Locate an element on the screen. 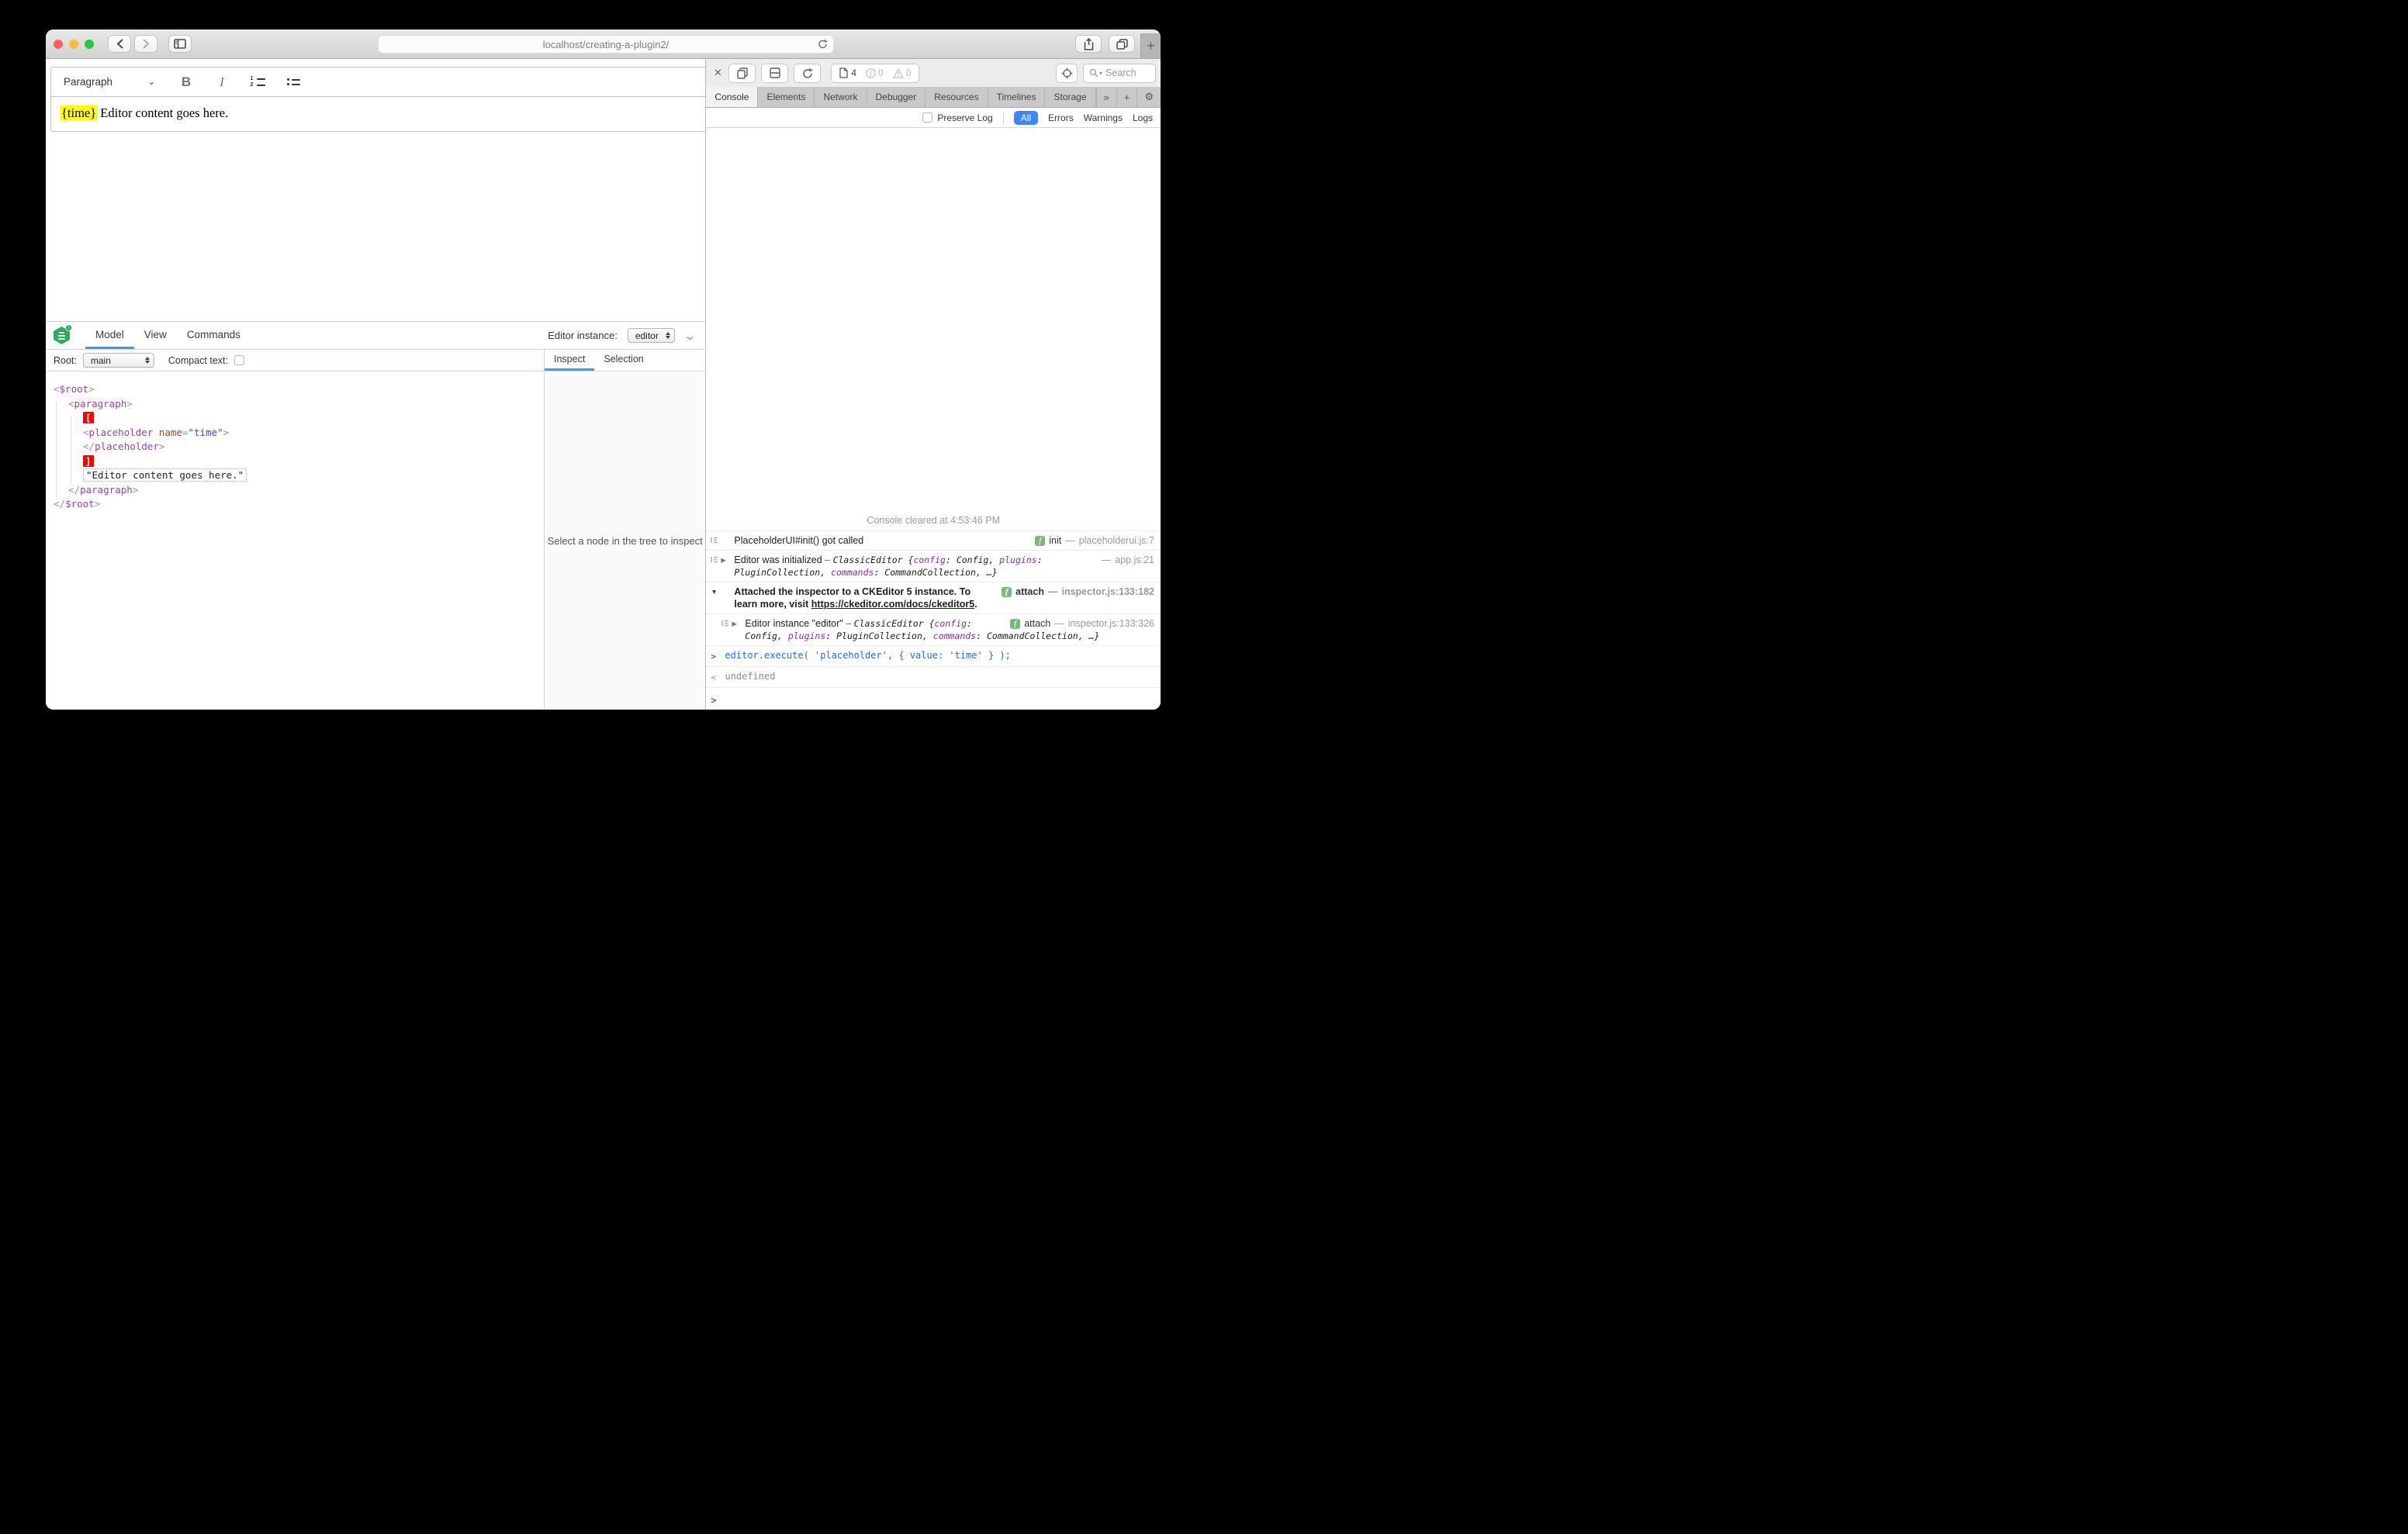 The width and height of the screenshot is (2408, 1534). warning-count: 0 is located at coordinates (901, 72).